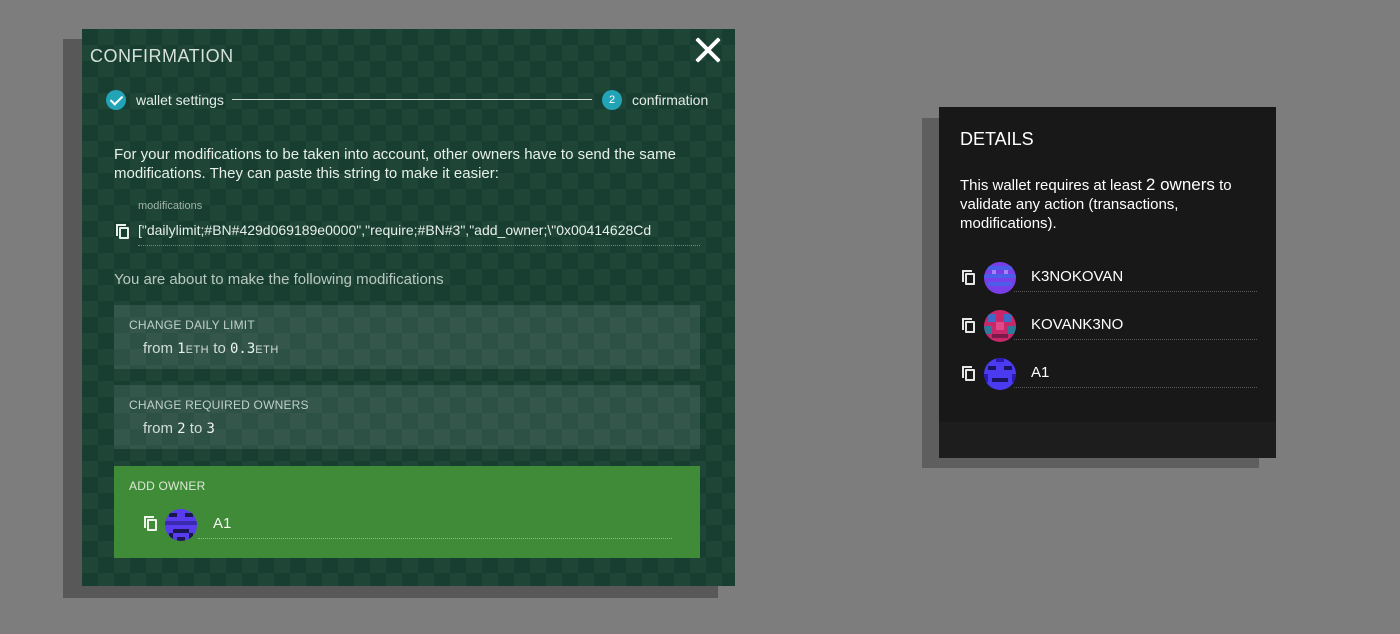 This screenshot has height=634, width=1400. Describe the element at coordinates (1077, 324) in the screenshot. I see `owner-name: KOVANK3NO` at that location.